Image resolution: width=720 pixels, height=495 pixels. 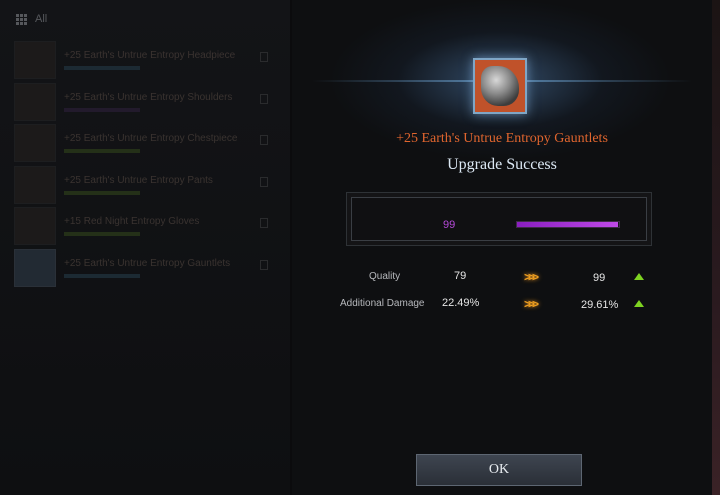 I want to click on quality-bar-fill, so click(x=567, y=224).